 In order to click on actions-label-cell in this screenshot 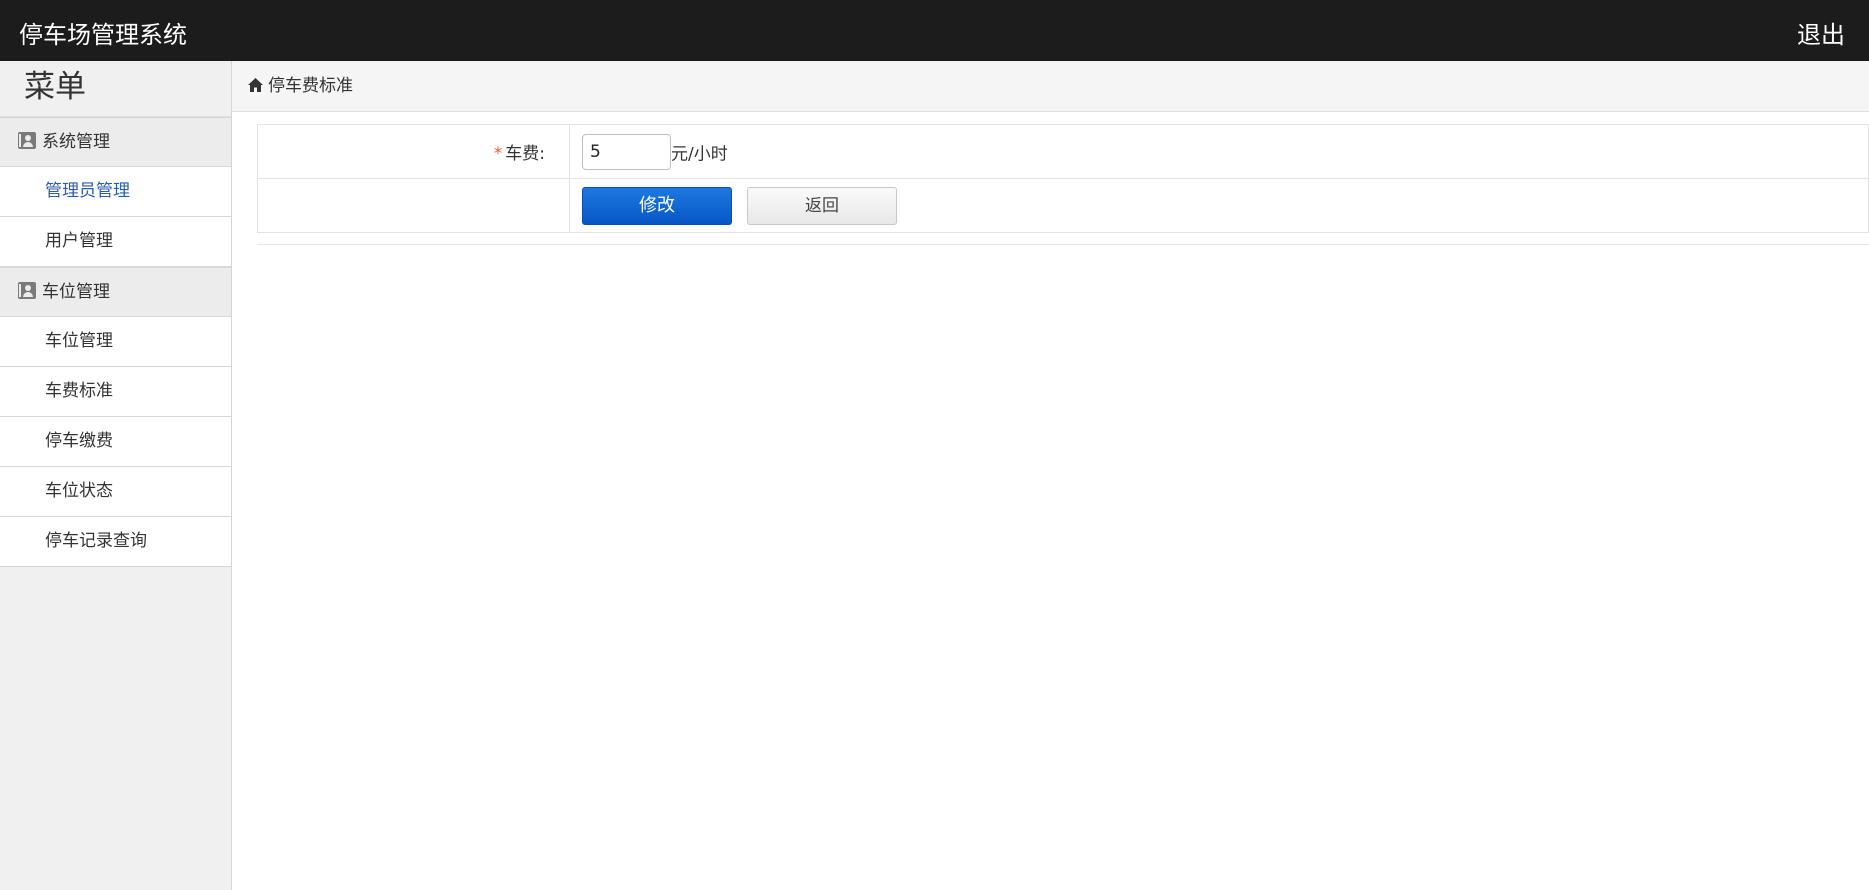, I will do `click(413, 205)`.